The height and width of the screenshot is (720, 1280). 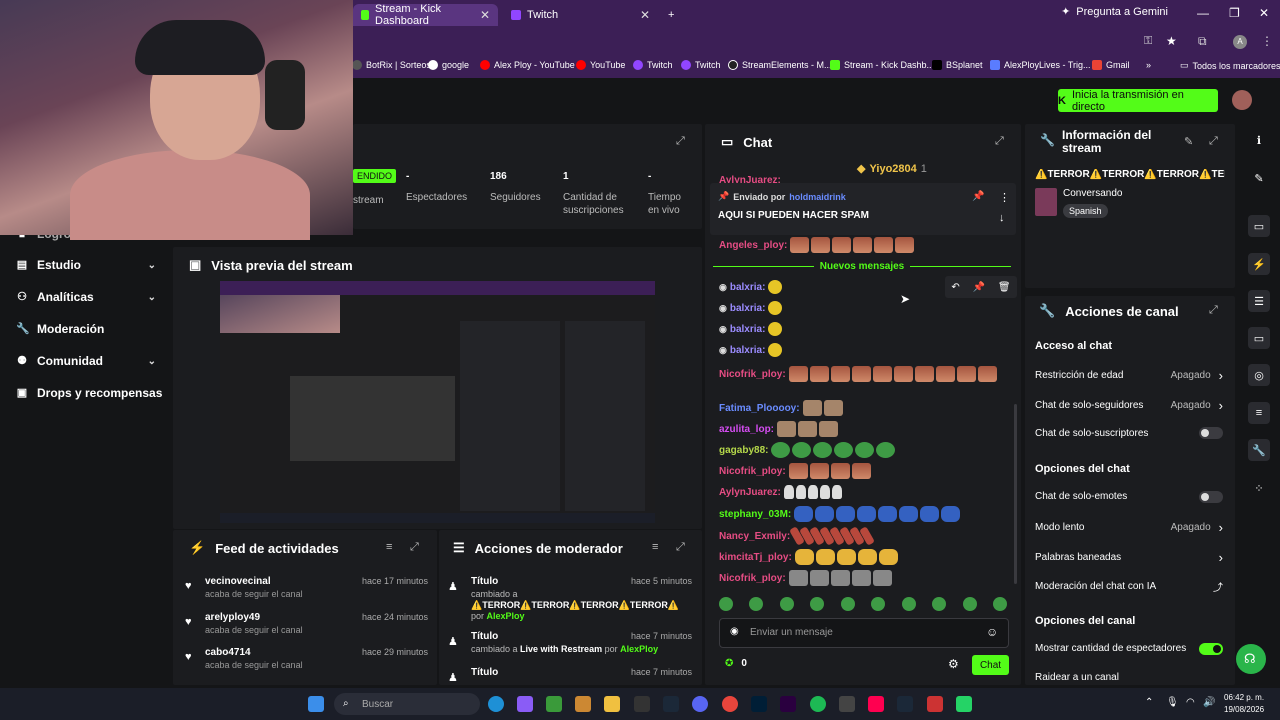 I want to click on bookmark-item: google, so click(x=448, y=65).